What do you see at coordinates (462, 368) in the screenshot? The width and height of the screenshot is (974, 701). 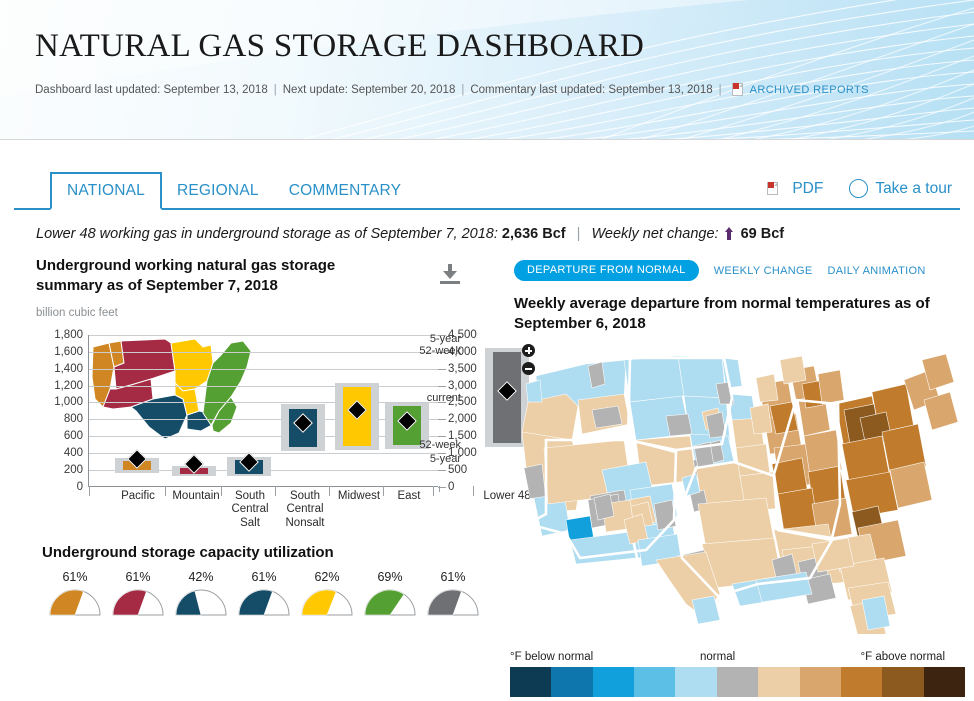 I see `y-axis-tick-right: 3,500` at bounding box center [462, 368].